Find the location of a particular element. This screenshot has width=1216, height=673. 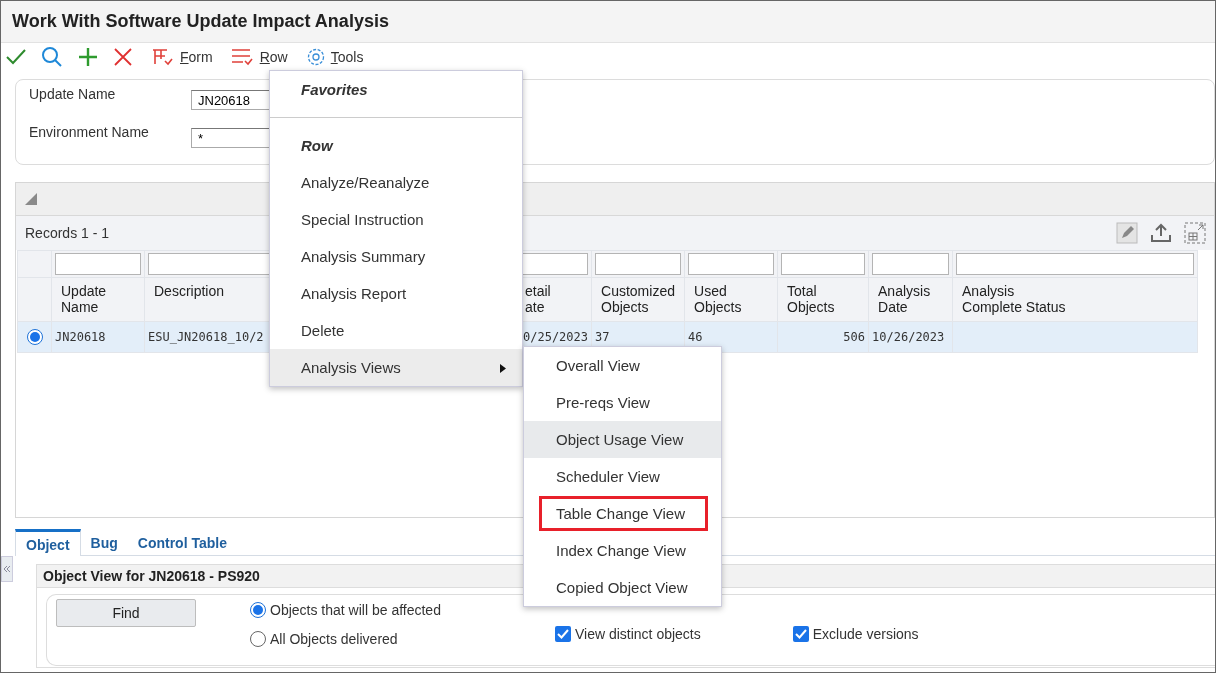

table-cell: 506 is located at coordinates (854, 337).